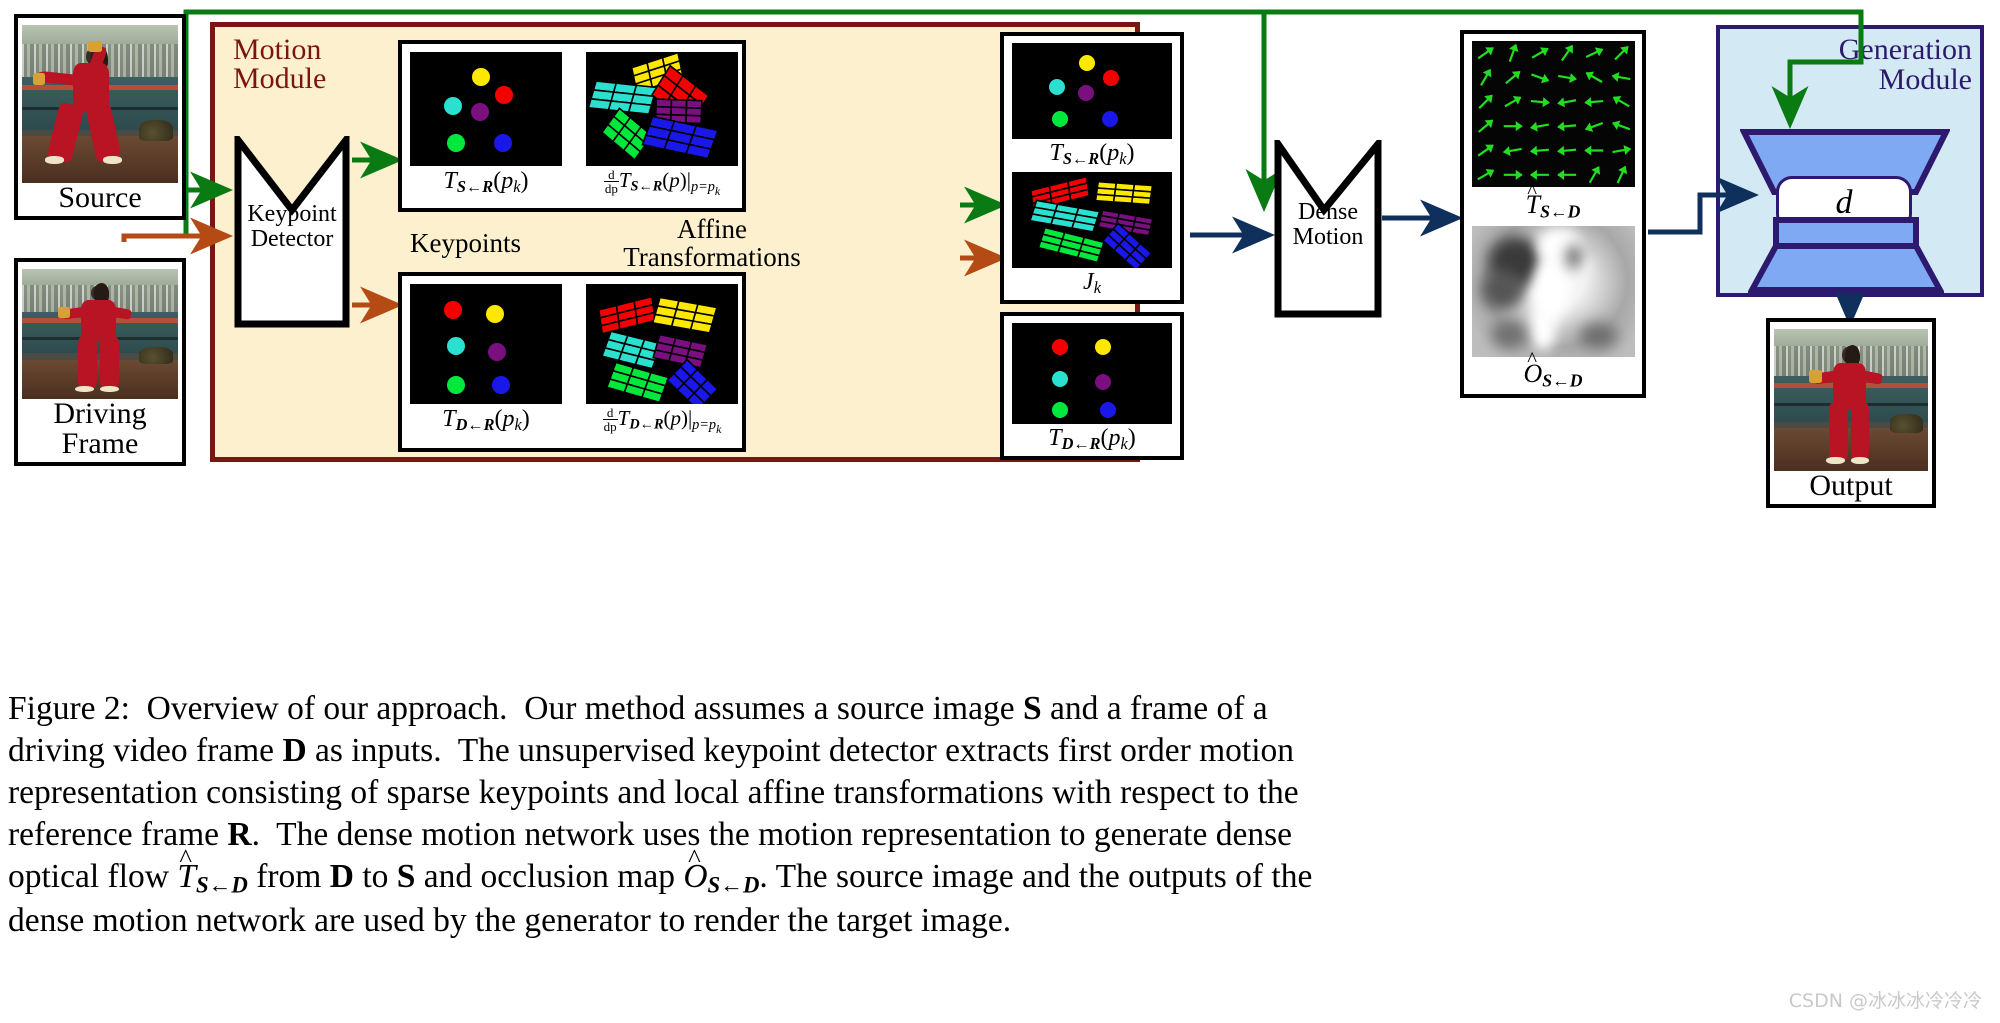  What do you see at coordinates (627, 315) in the screenshot?
I see `affine-grid-red` at bounding box center [627, 315].